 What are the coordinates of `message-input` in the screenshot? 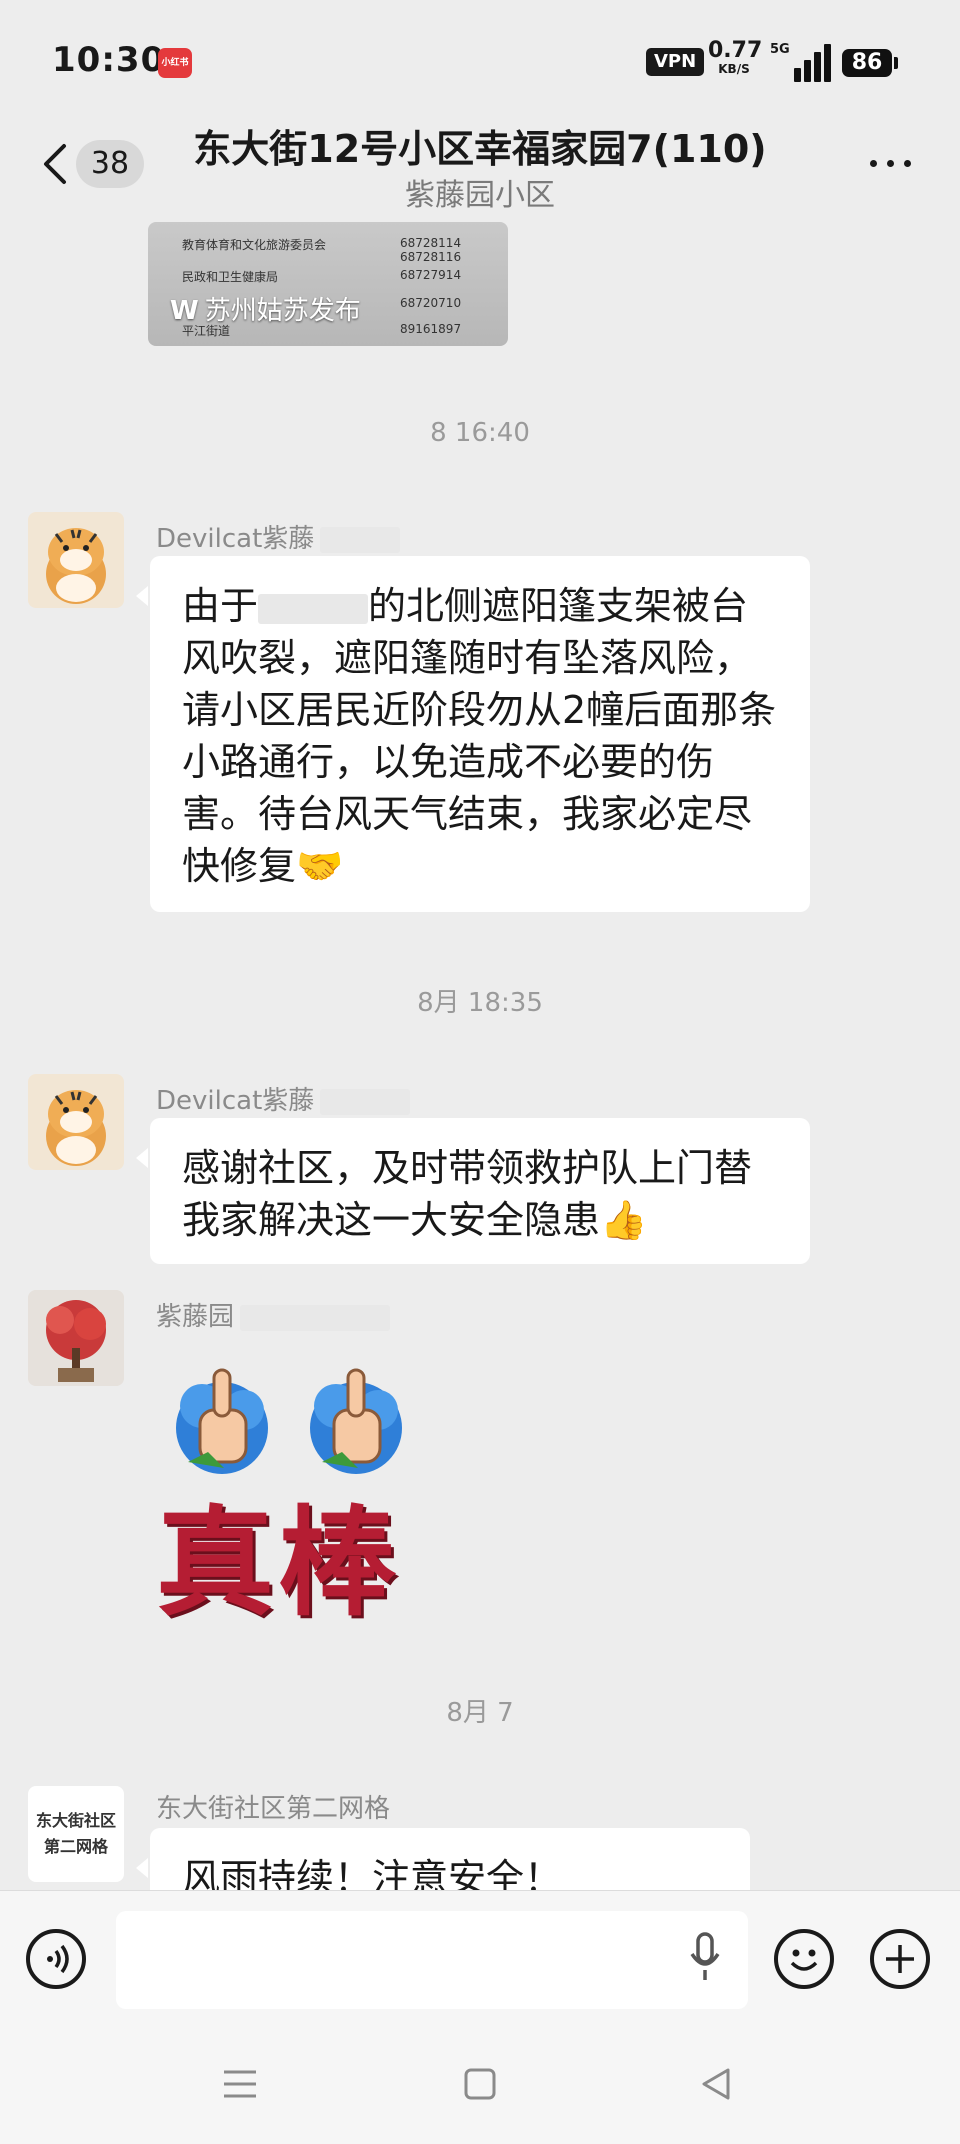 It's located at (432, 1960).